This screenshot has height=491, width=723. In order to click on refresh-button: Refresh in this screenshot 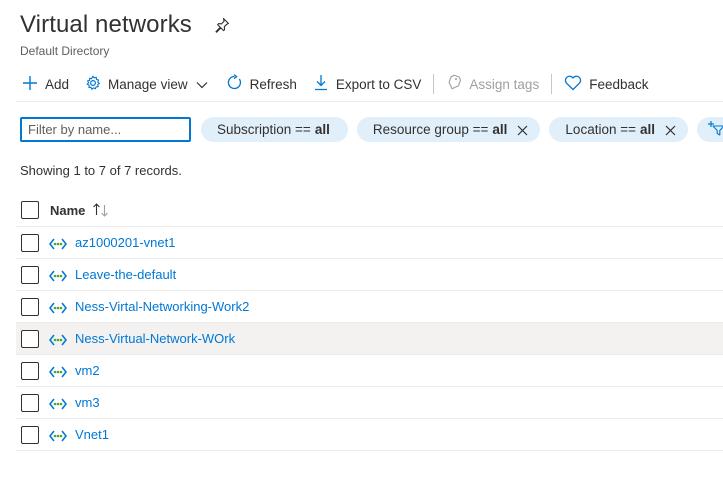, I will do `click(261, 84)`.